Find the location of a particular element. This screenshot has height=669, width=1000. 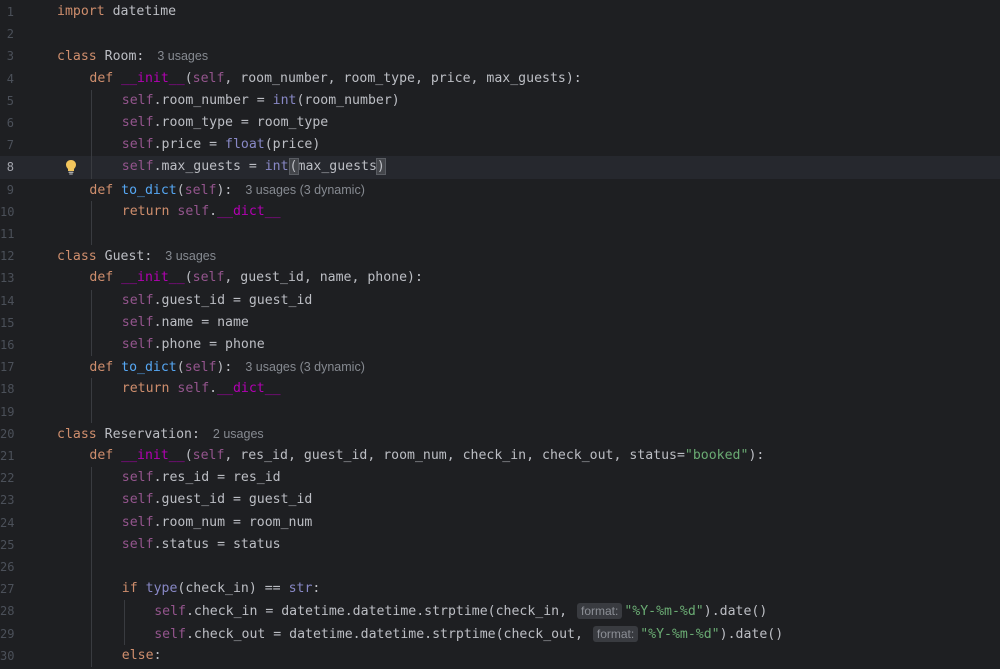

code-text: class Guest: 3 usages is located at coordinates (136, 256).